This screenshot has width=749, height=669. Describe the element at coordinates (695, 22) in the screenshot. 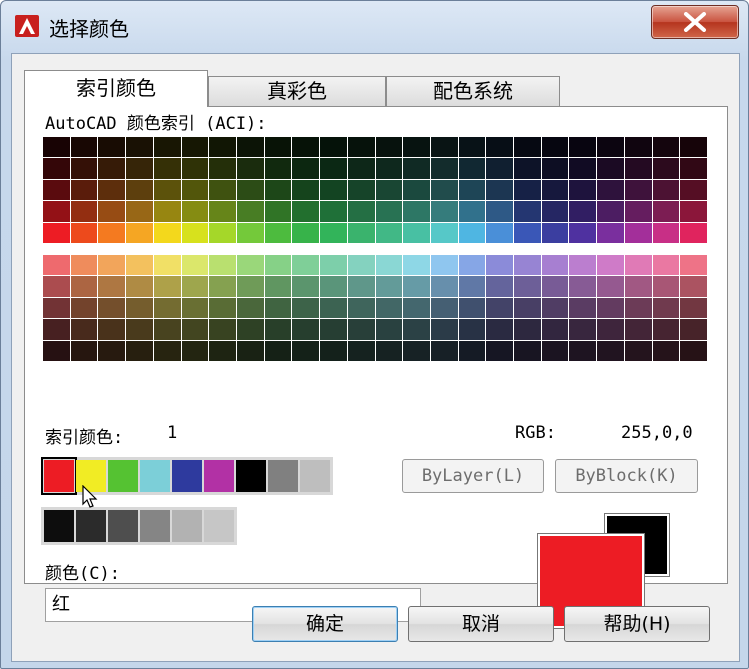

I see `close-button` at that location.